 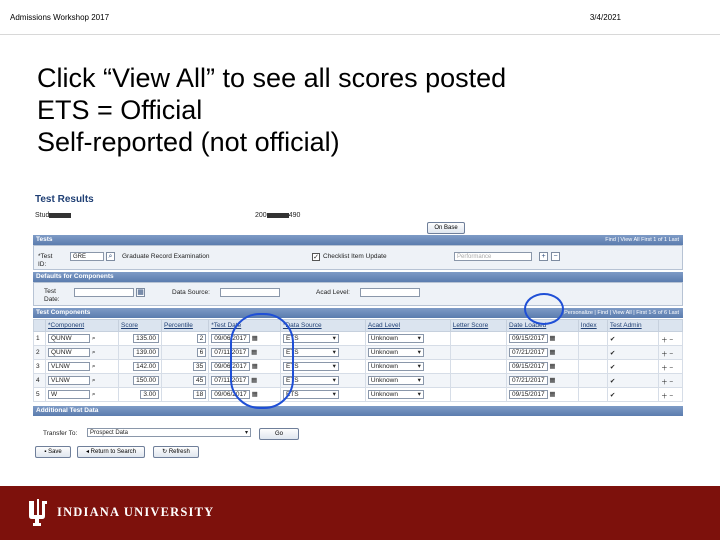 What do you see at coordinates (185, 366) in the screenshot?
I see `percentile-cell: 35` at bounding box center [185, 366].